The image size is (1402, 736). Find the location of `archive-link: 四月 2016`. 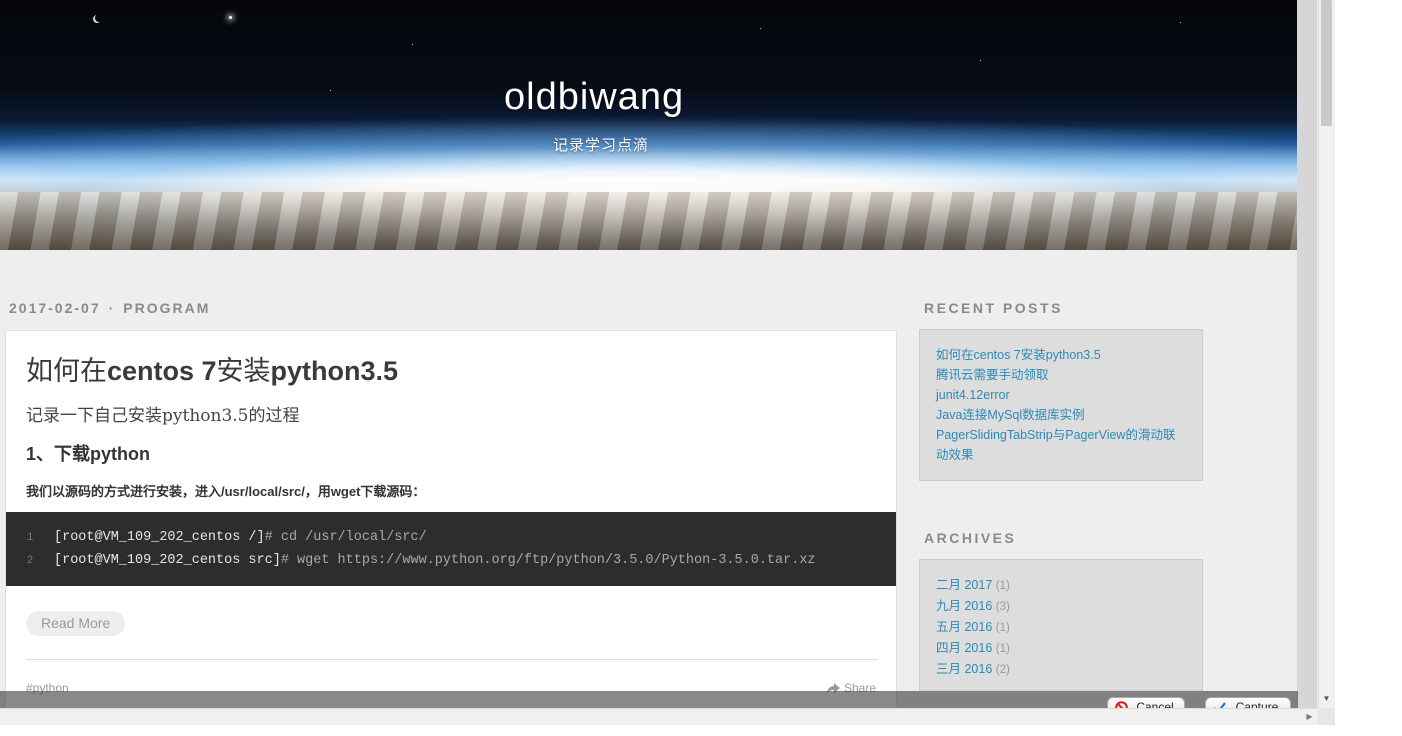

archive-link: 四月 2016 is located at coordinates (964, 648).